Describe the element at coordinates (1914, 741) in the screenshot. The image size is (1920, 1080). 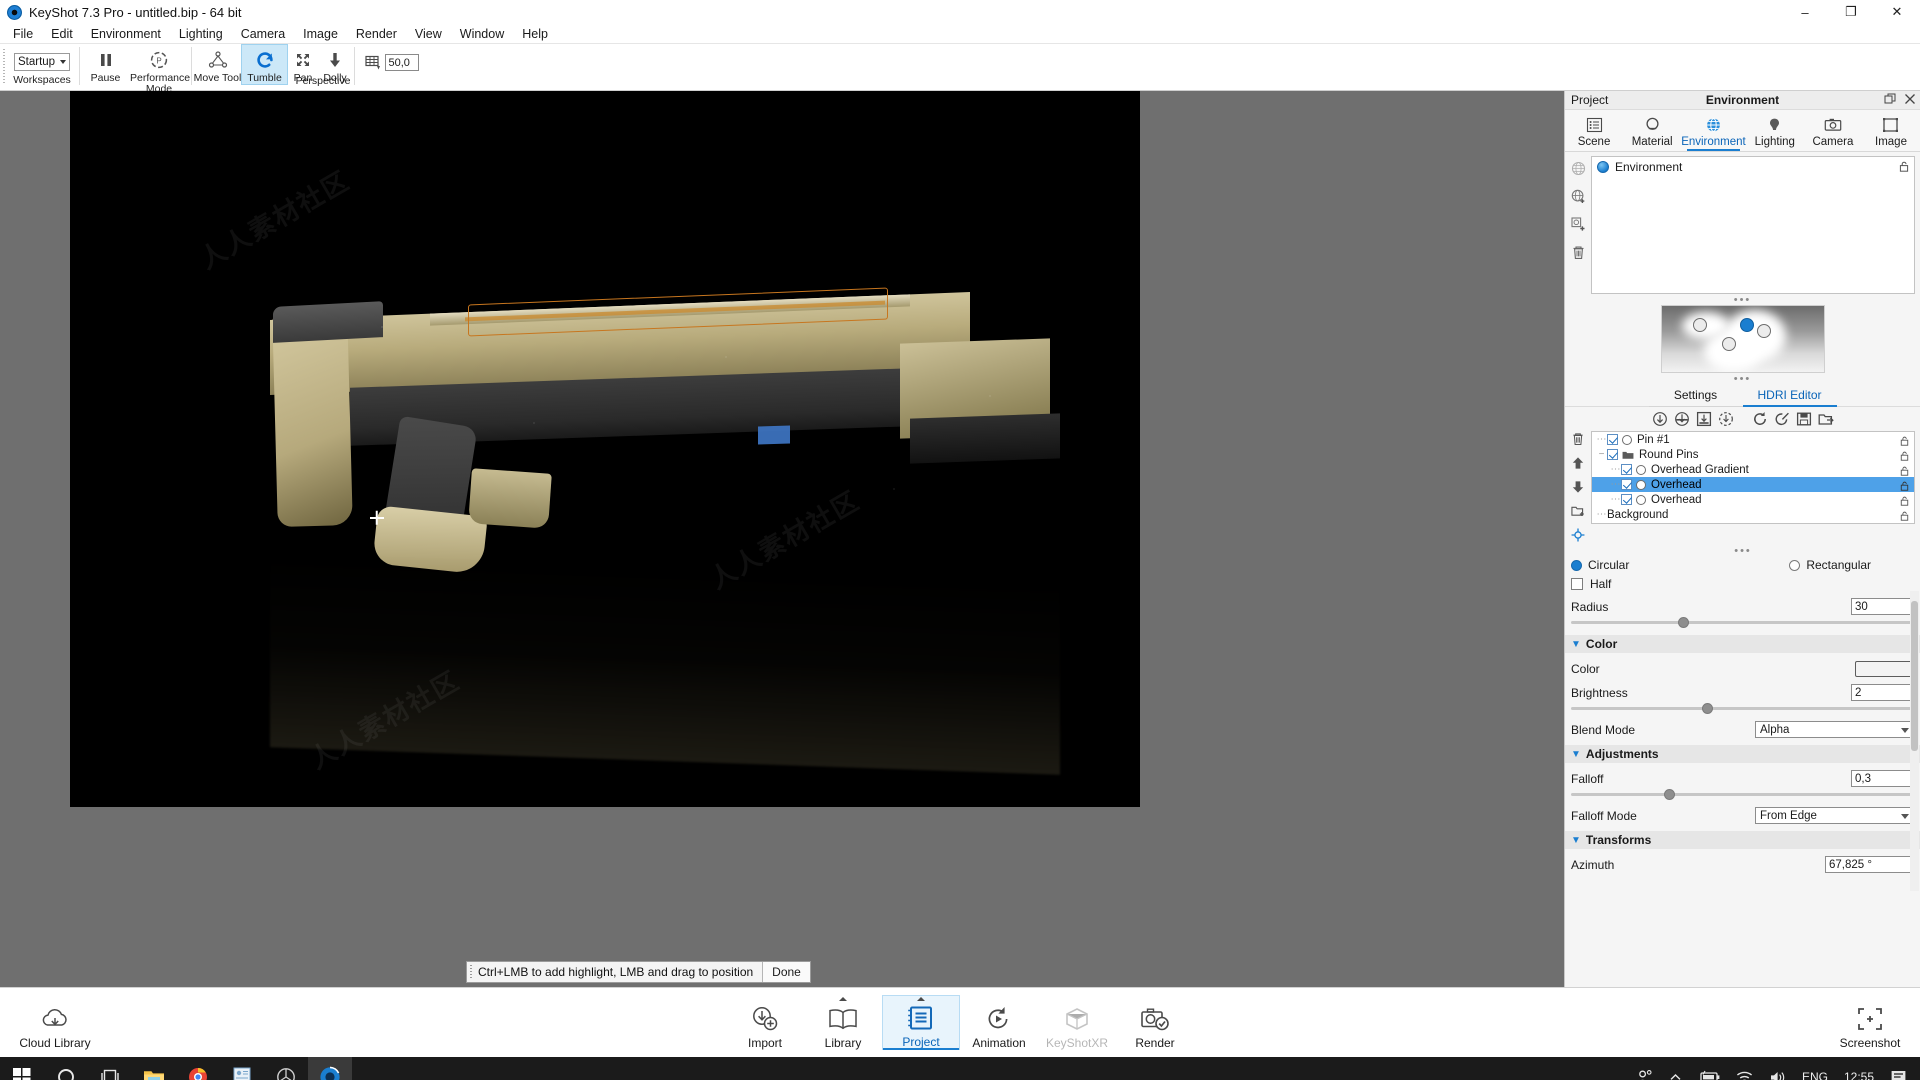
I see `panel-scrollbar` at that location.